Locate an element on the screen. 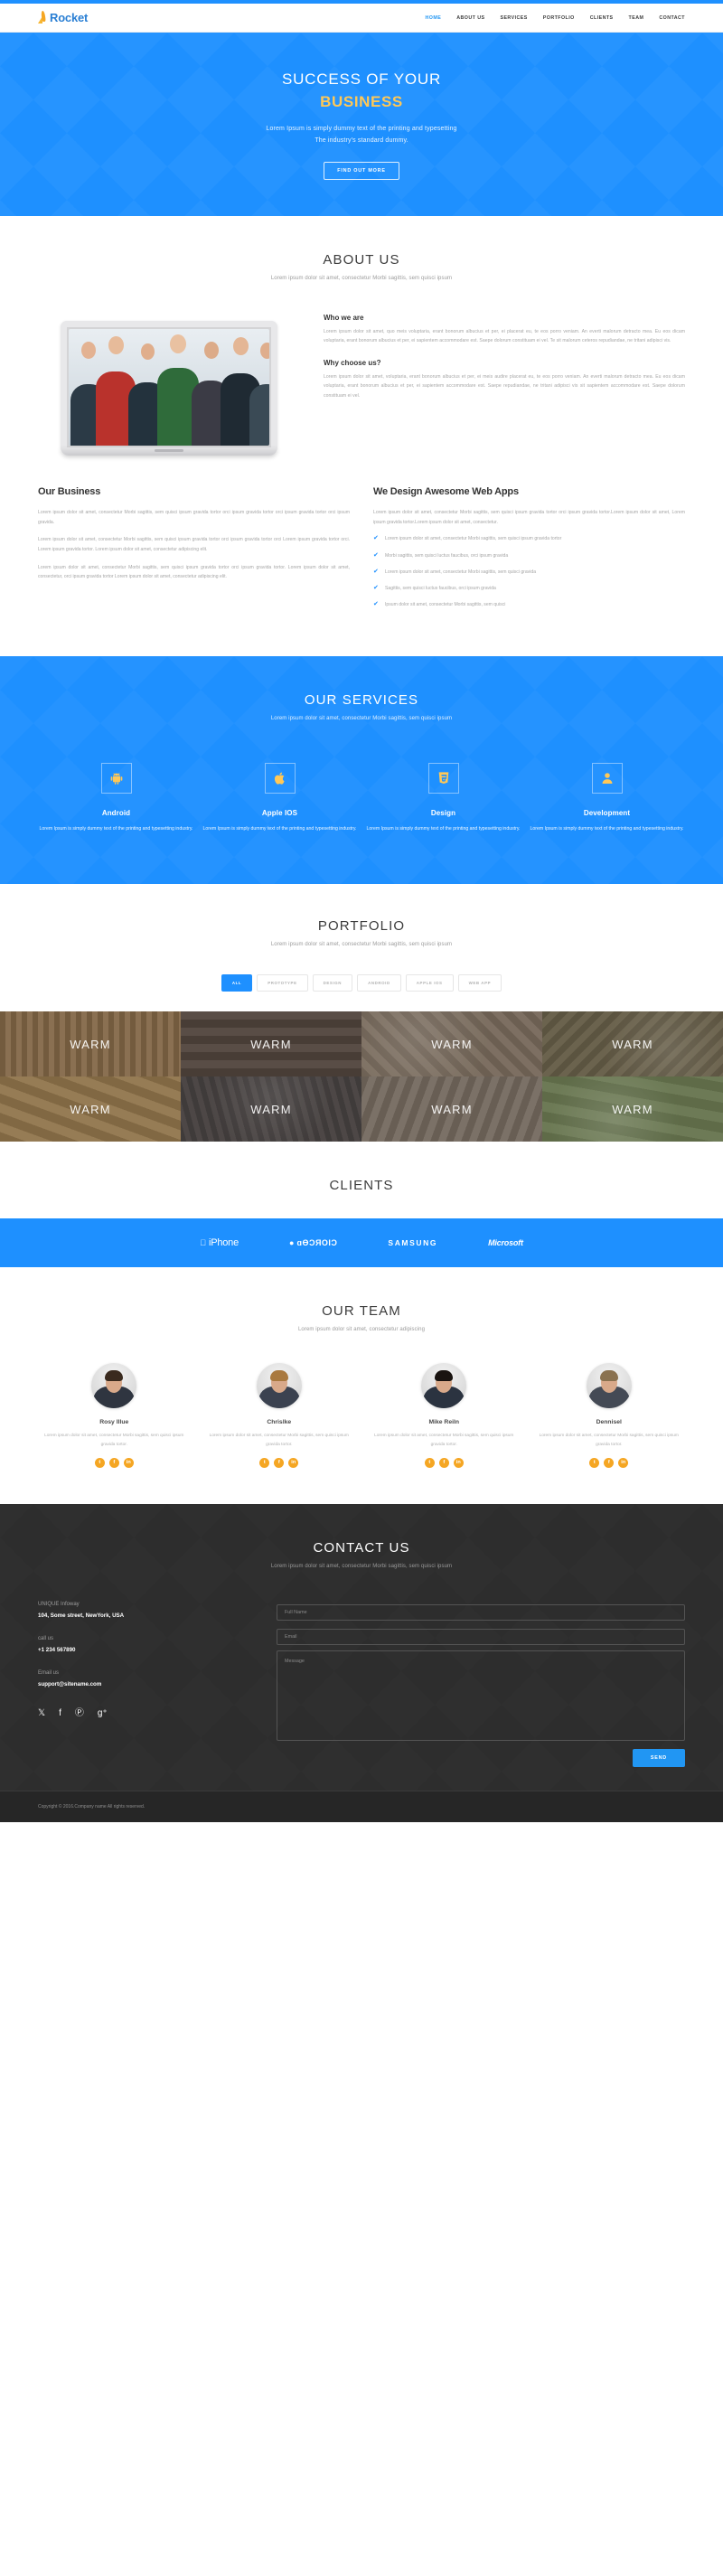 The height and width of the screenshot is (2576, 723). portfolio-grid: WARM WARM WARM WARM WARM WARM WARM WARM is located at coordinates (361, 1076).